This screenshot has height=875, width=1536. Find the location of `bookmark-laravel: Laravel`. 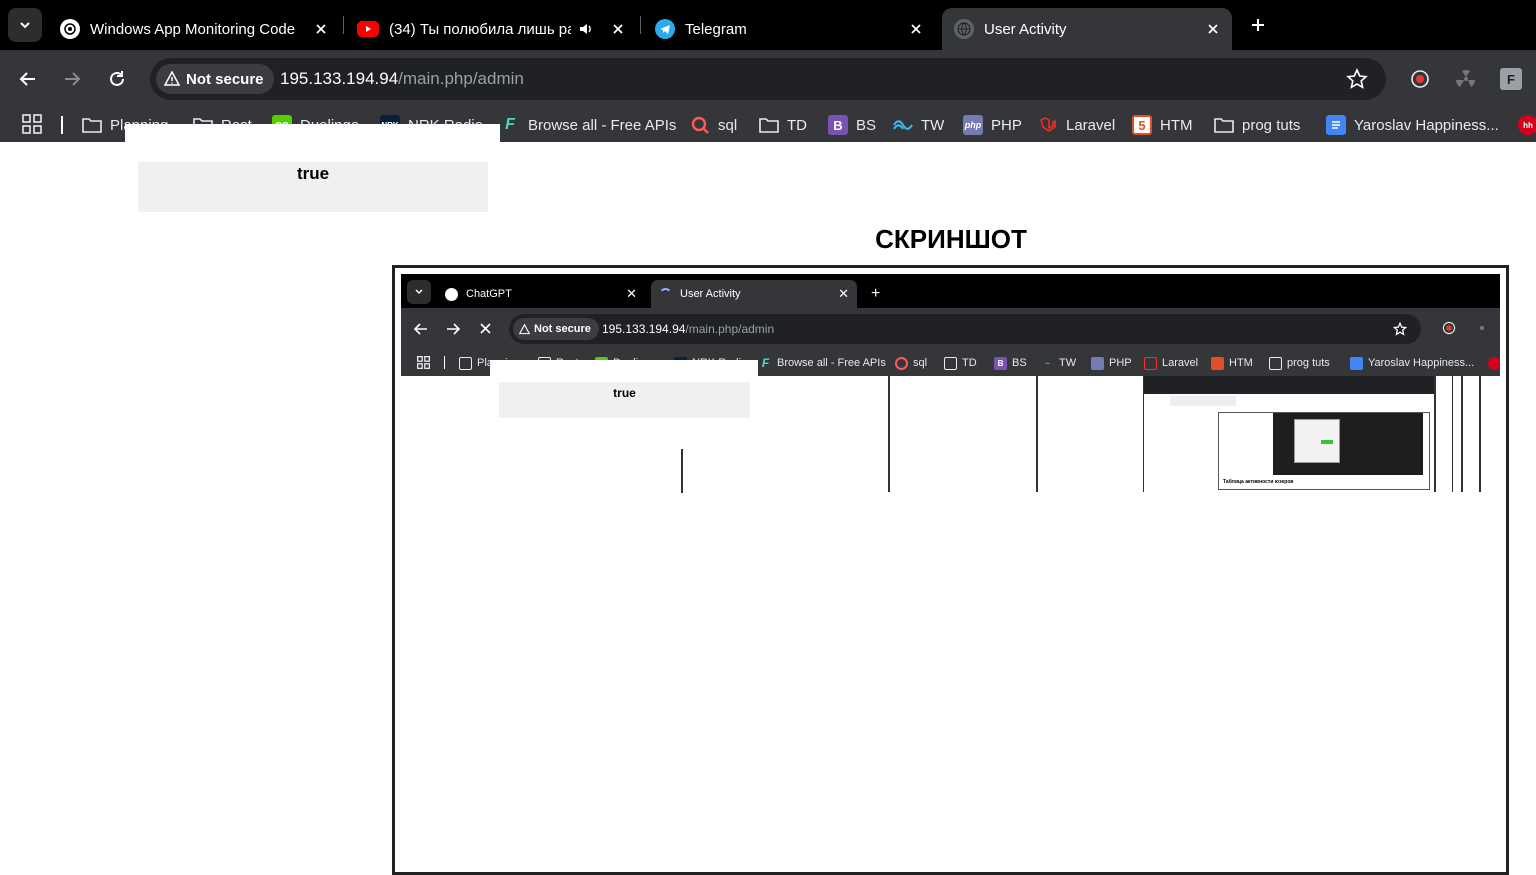

bookmark-laravel: Laravel is located at coordinates (1076, 125).